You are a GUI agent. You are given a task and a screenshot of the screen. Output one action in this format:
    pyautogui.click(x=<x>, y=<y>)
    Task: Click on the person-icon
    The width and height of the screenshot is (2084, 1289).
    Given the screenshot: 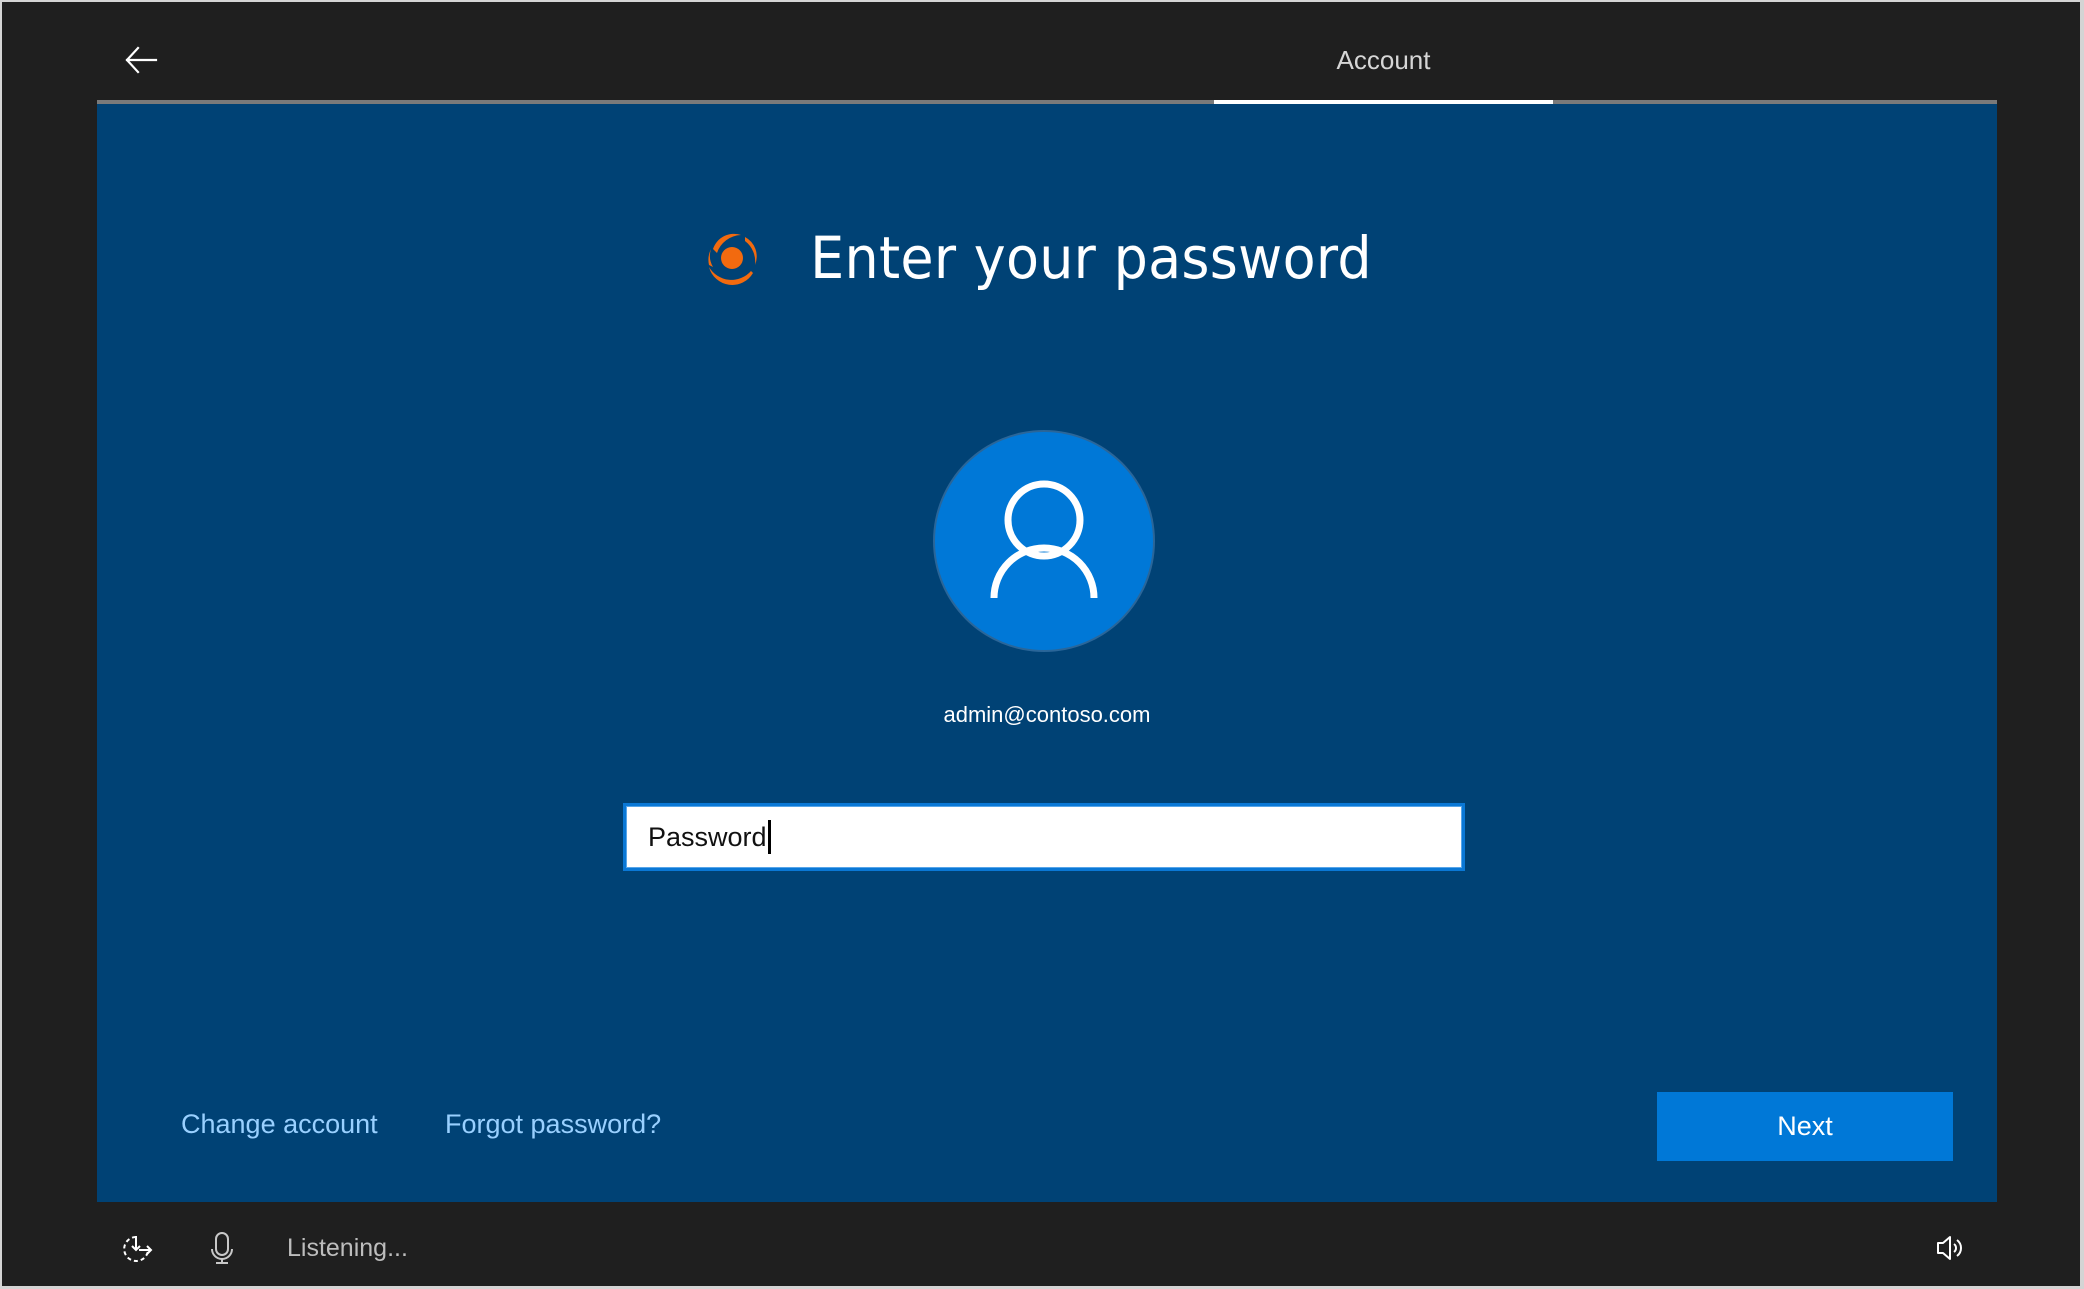 What is the action you would take?
    pyautogui.click(x=1044, y=539)
    